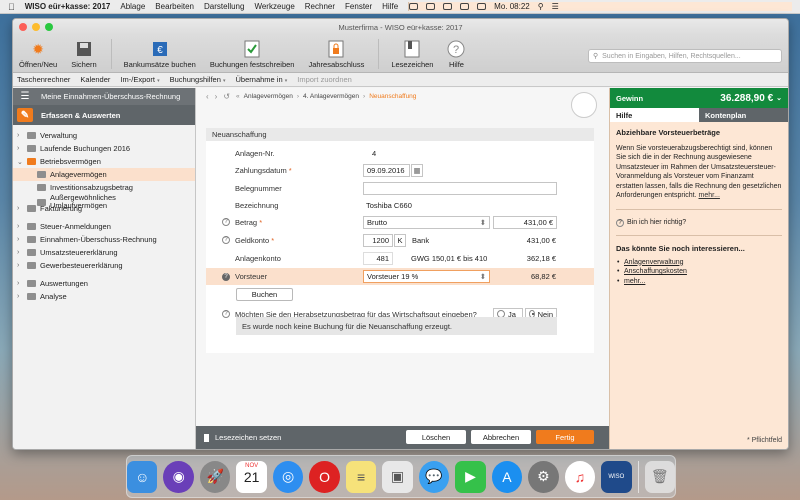 The image size is (800, 500). I want to click on zahlungsdatum-field: 09.09.2016, so click(386, 170).